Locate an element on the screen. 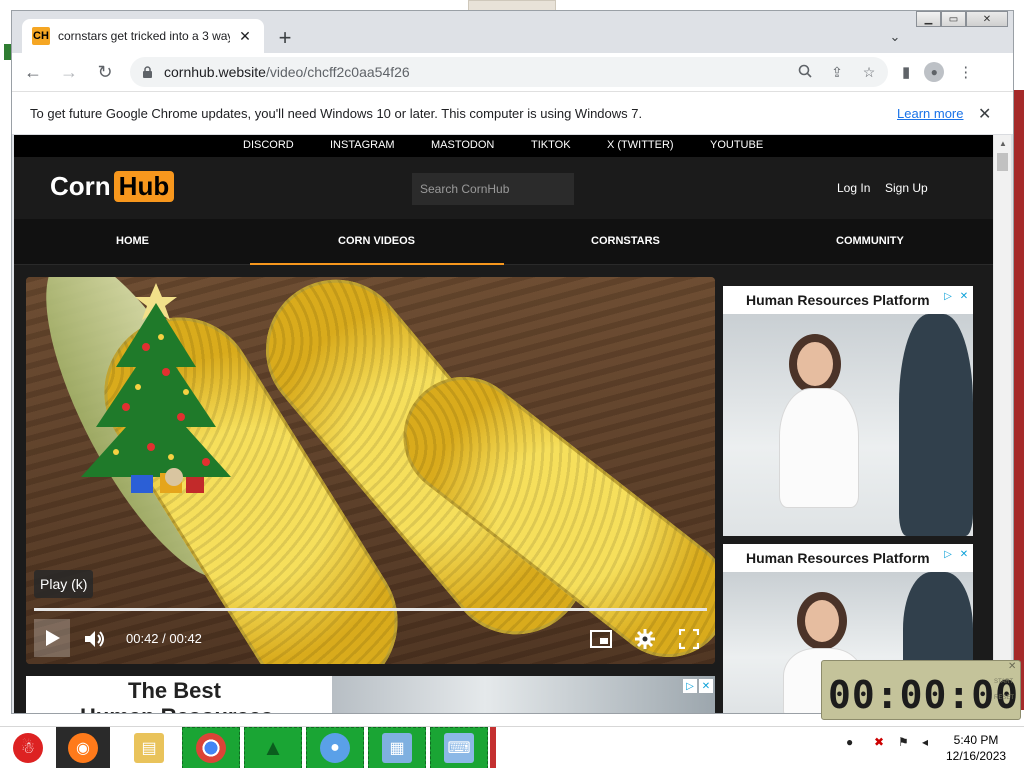  minimize-icon: ▁ is located at coordinates (928, 19).